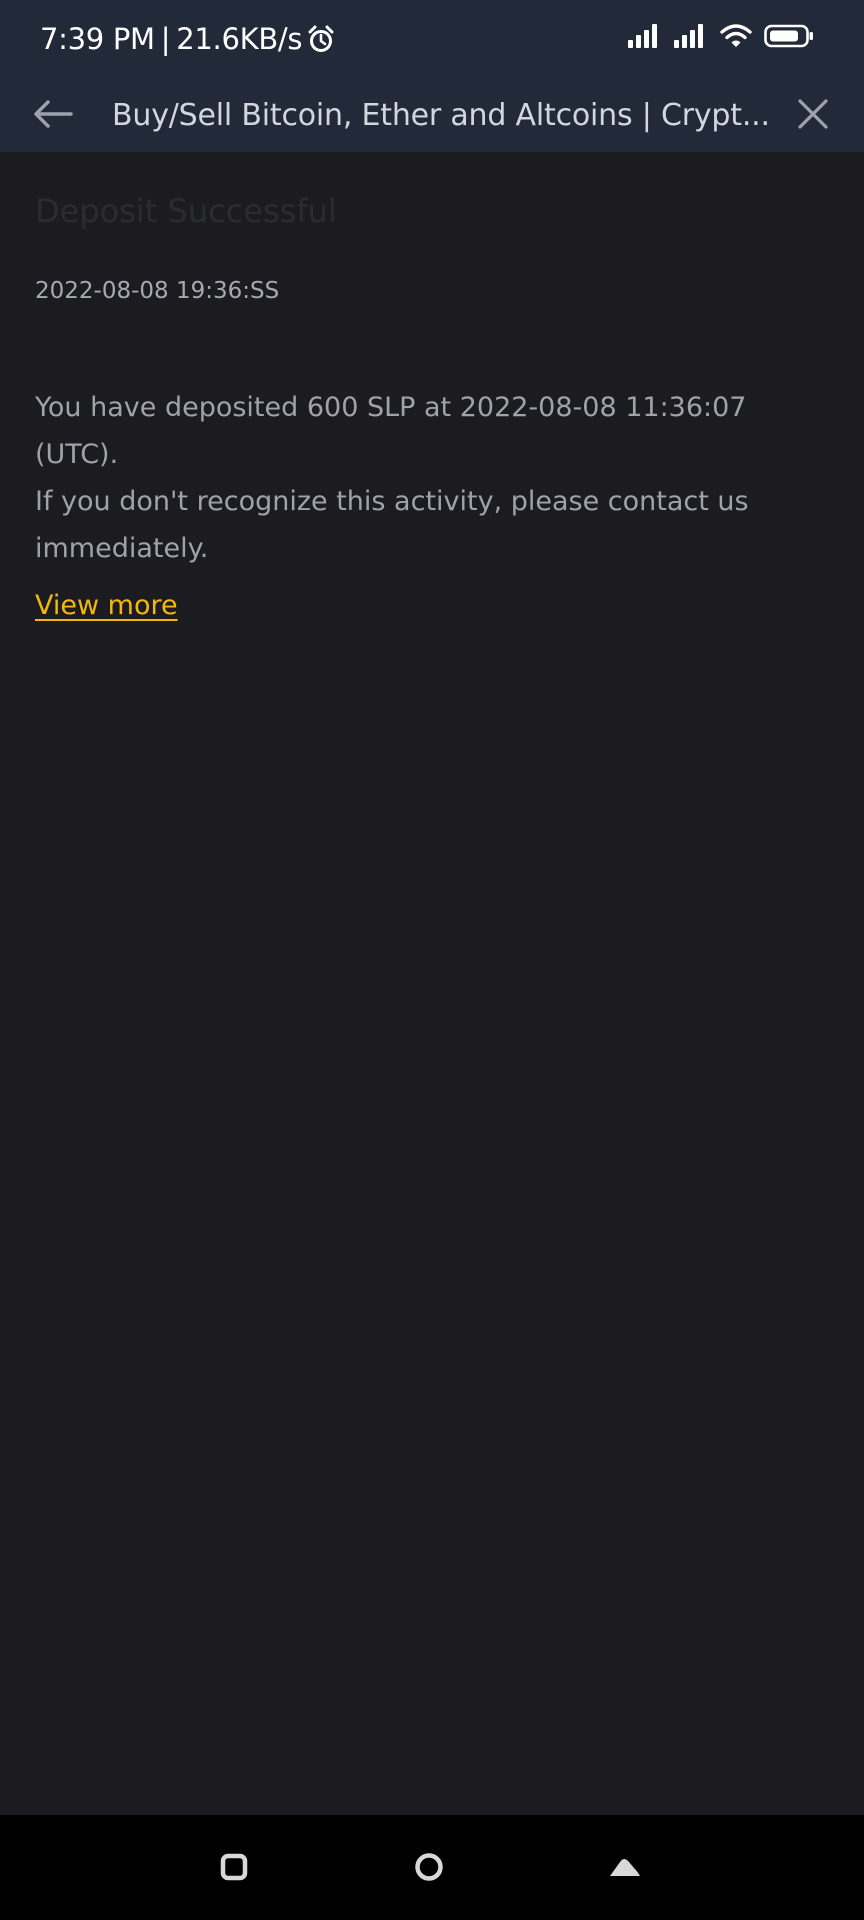 Image resolution: width=864 pixels, height=1920 pixels. What do you see at coordinates (239, 39) in the screenshot?
I see `status-network-speed: 21.6KB/s` at bounding box center [239, 39].